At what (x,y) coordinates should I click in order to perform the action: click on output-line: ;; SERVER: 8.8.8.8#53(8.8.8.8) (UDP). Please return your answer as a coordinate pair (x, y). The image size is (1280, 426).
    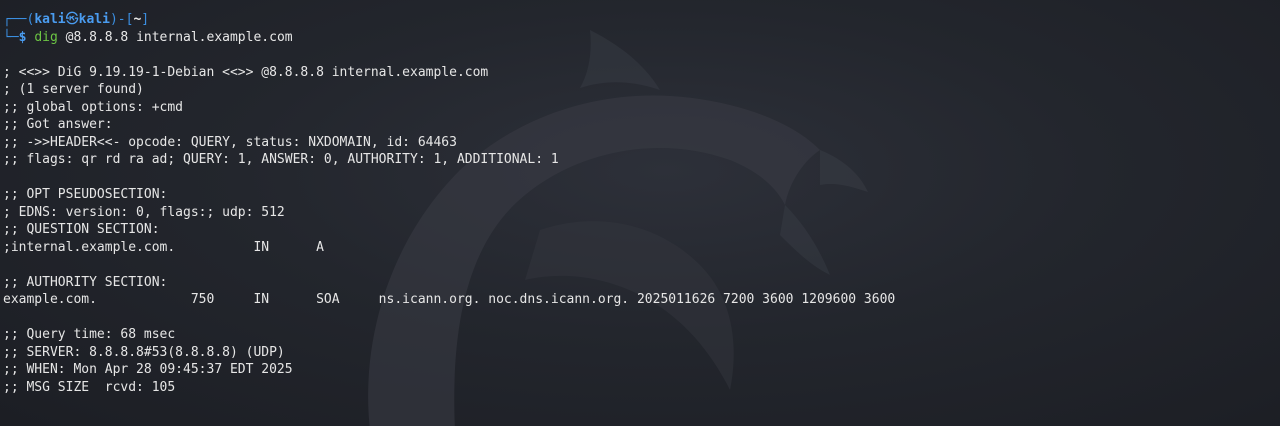
    Looking at the image, I should click on (144, 352).